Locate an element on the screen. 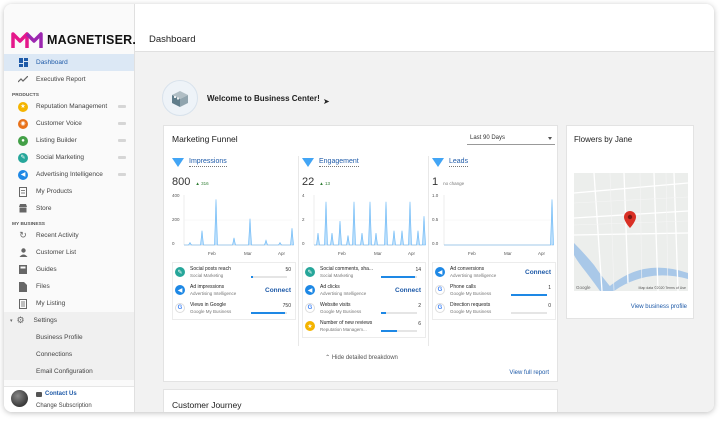  contact-us-link: Contact Us is located at coordinates (56, 394).